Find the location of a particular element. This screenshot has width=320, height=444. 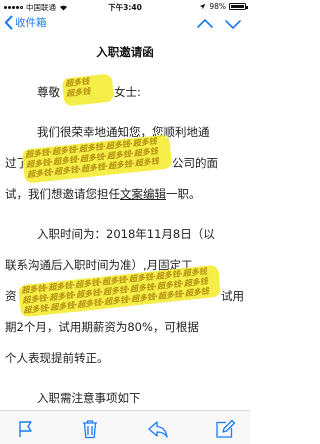

redaction-watermark: 超多钱 超多钱 is located at coordinates (88, 90).